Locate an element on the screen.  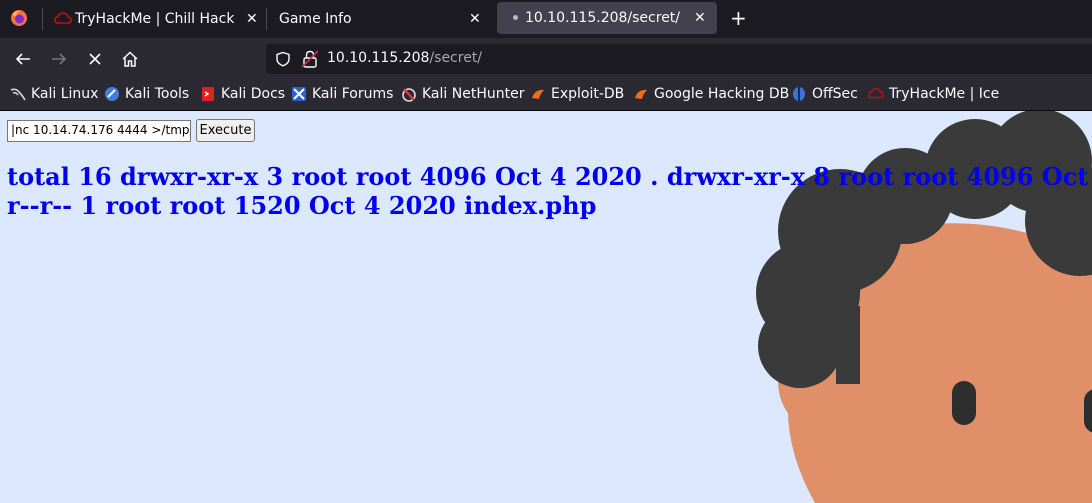
bookmark-kali-linux: Kali Linux is located at coordinates (54, 94).